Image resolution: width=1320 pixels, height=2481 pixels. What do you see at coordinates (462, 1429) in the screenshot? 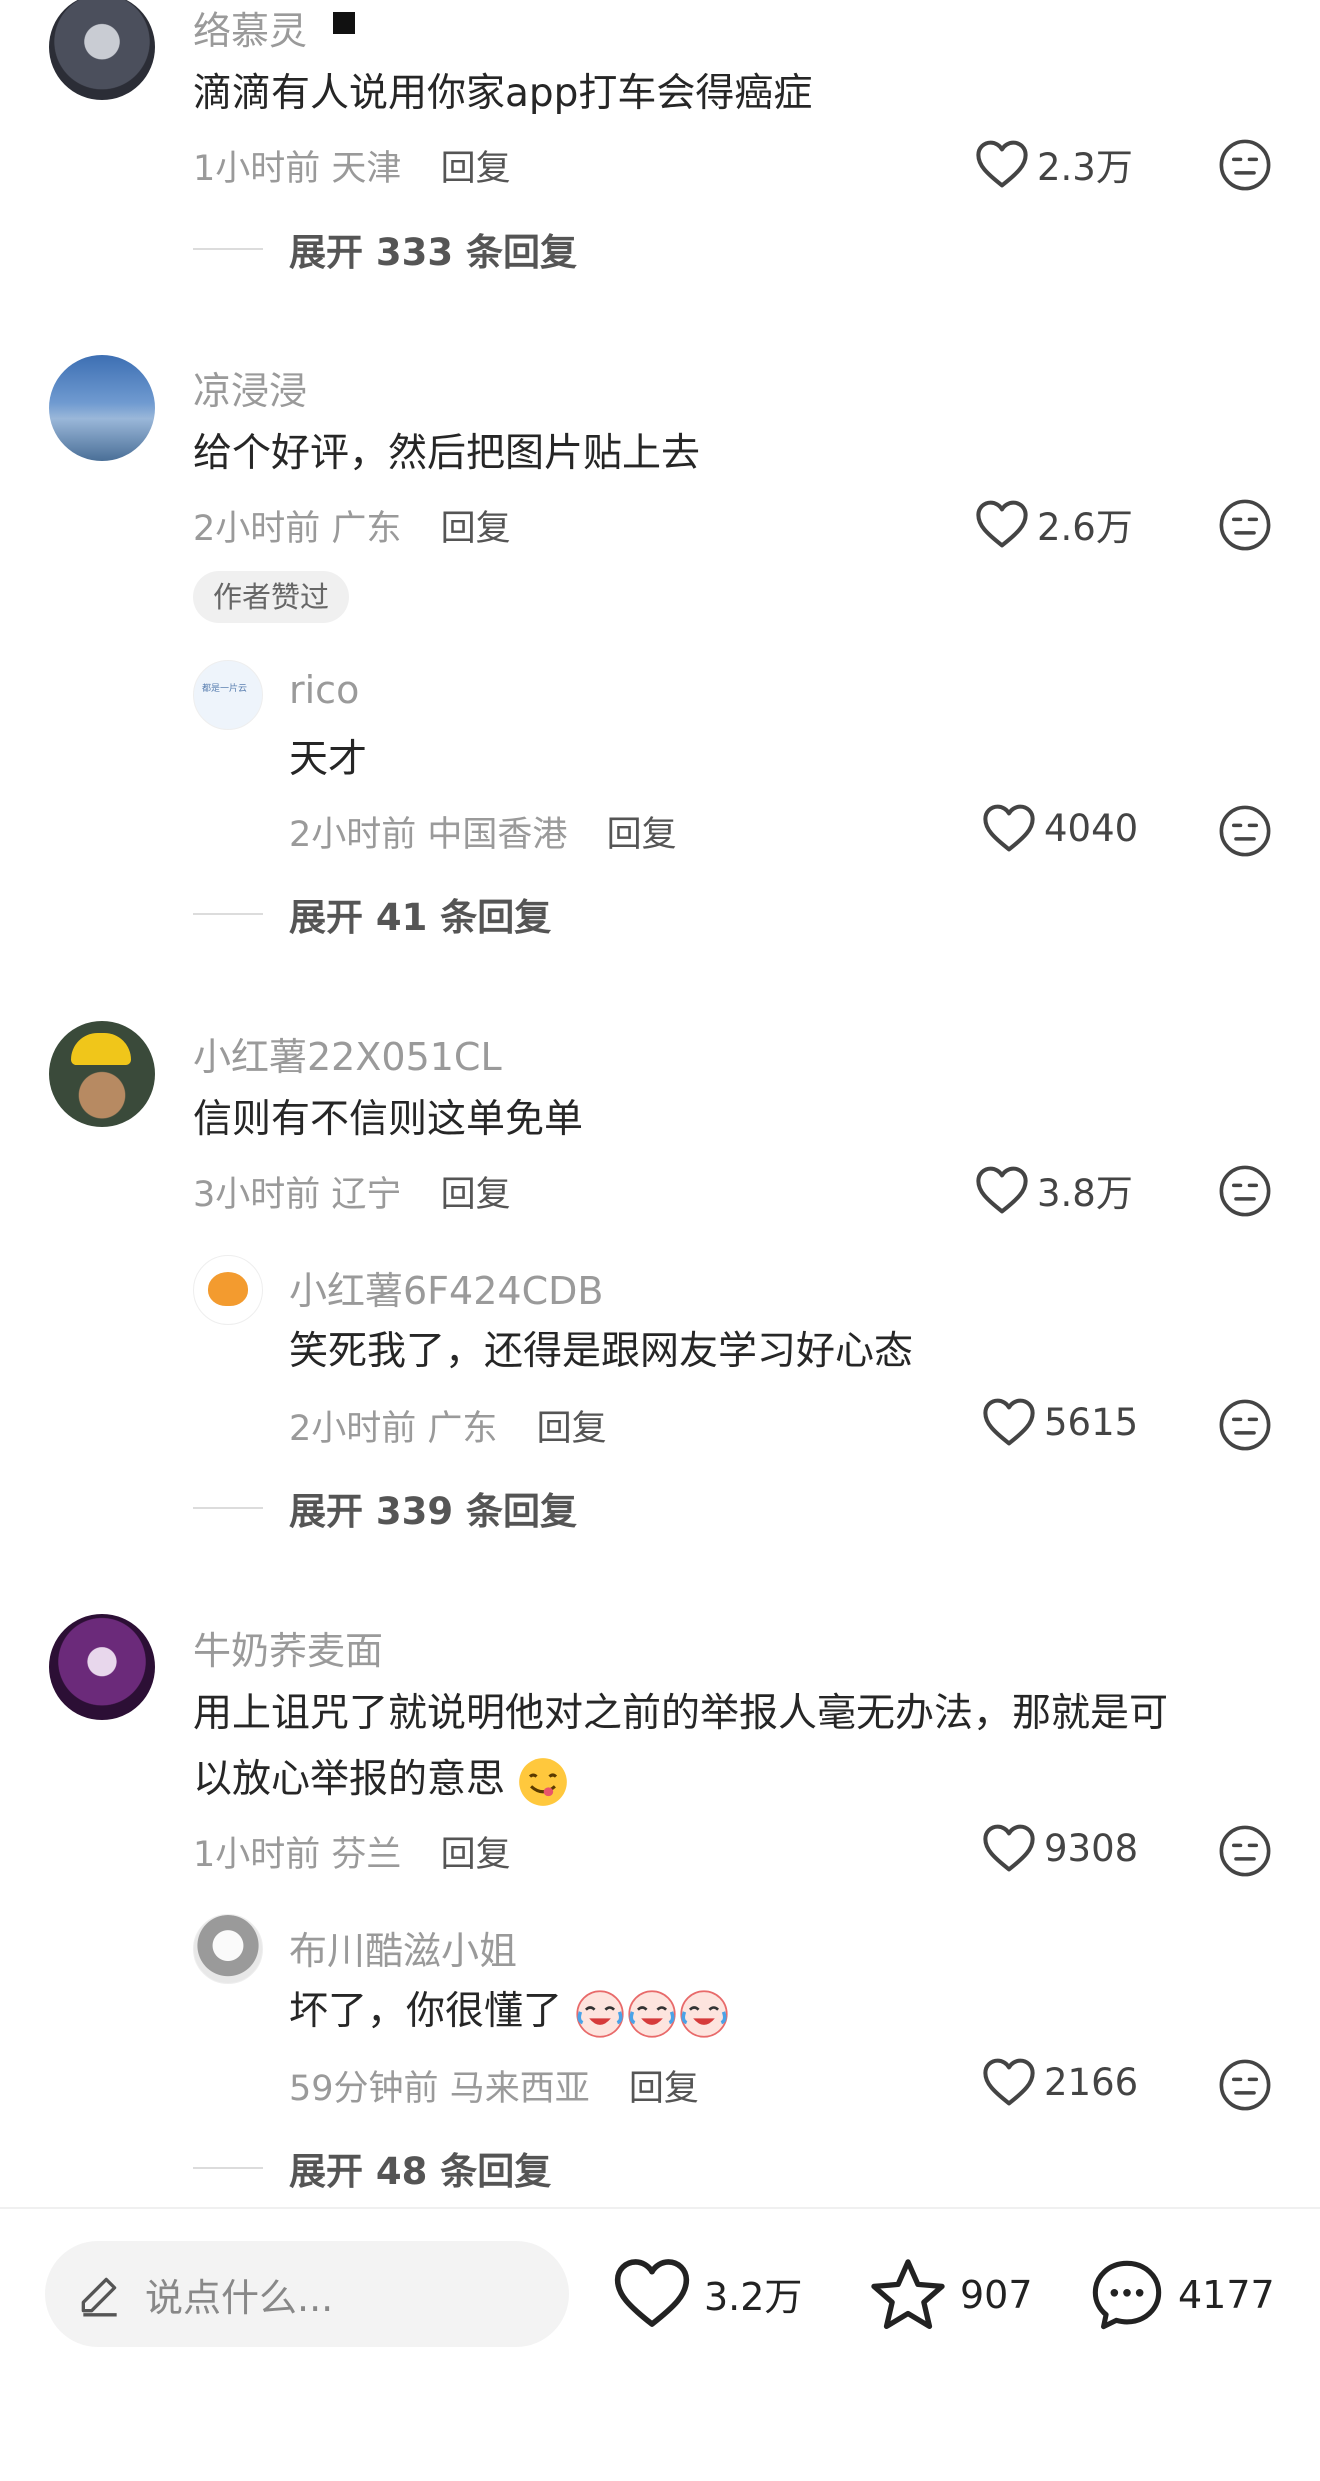
I see `reply-location: 广东` at bounding box center [462, 1429].